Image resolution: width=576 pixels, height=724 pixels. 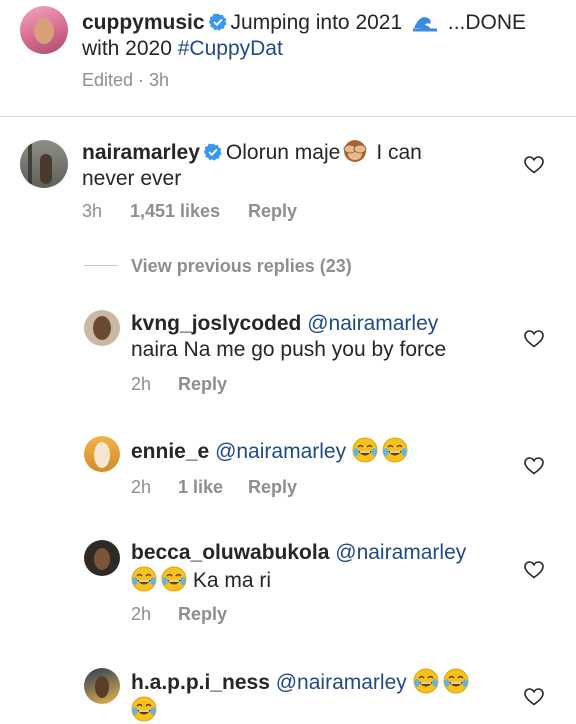 I want to click on username: kvng_joslycoded, so click(x=216, y=323).